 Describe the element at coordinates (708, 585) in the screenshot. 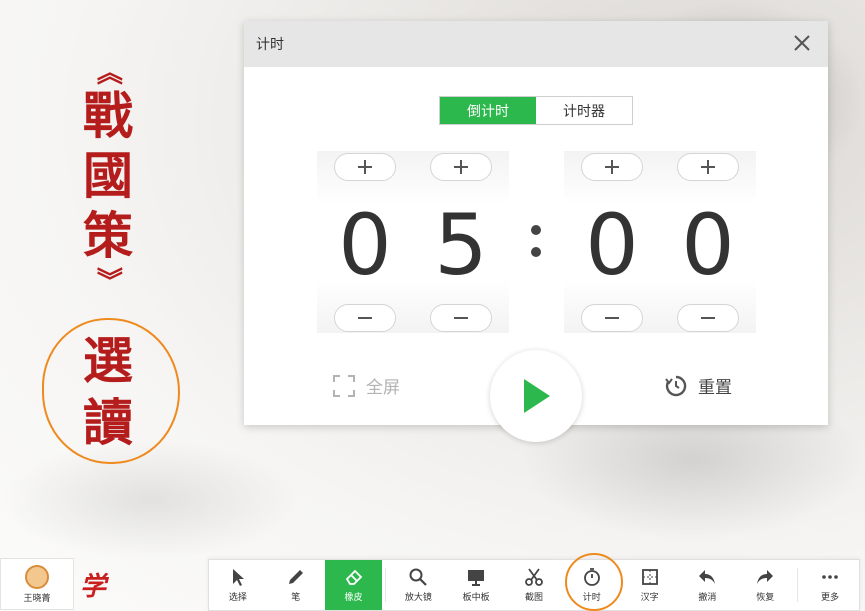

I see `tool-undo: 撤消` at that location.